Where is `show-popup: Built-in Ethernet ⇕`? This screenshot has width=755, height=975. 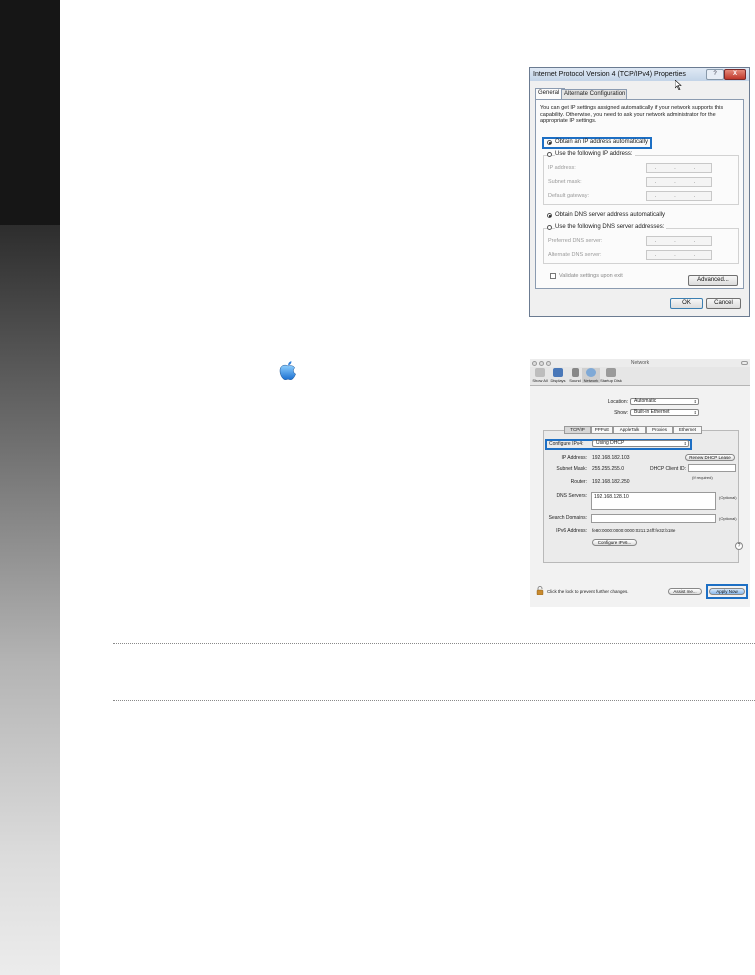 show-popup: Built-in Ethernet ⇕ is located at coordinates (664, 412).